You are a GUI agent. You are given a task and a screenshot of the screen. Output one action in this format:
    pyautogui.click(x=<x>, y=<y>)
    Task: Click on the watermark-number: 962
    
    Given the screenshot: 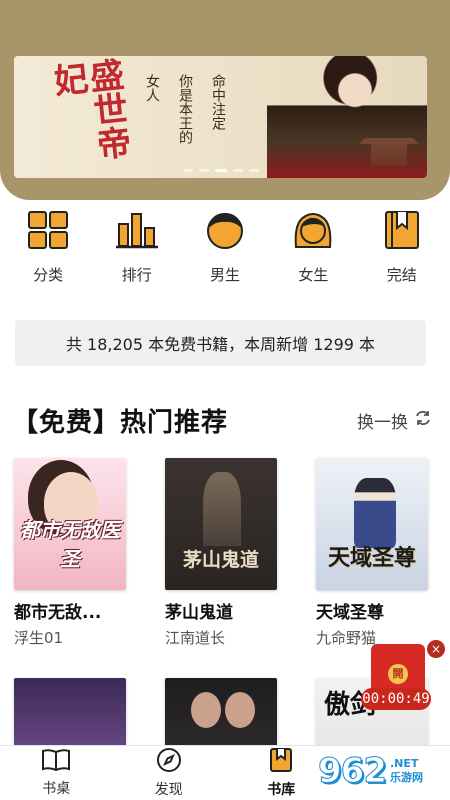 What is the action you would take?
    pyautogui.click(x=353, y=771)
    